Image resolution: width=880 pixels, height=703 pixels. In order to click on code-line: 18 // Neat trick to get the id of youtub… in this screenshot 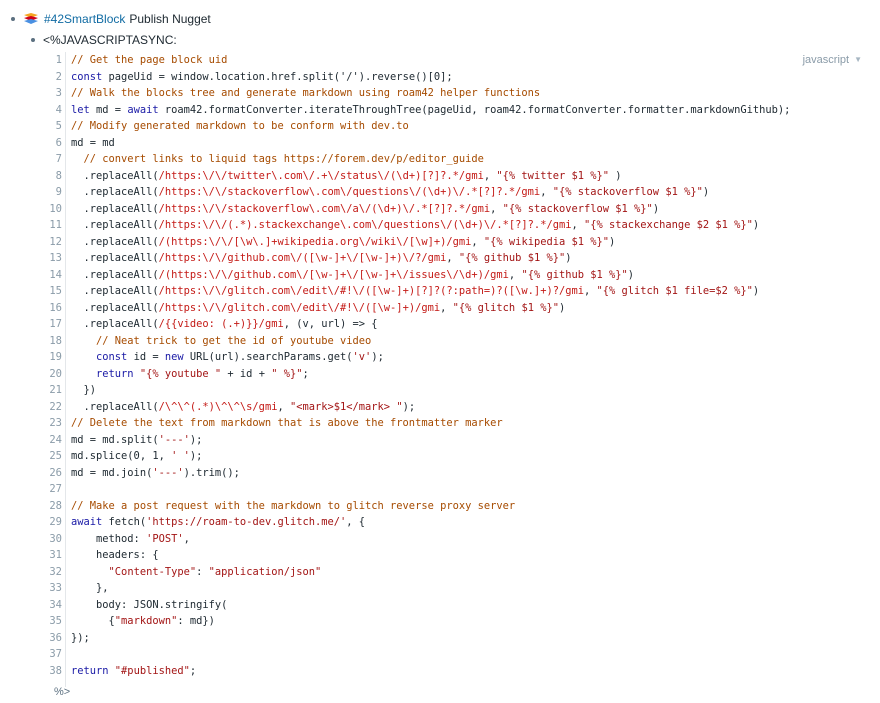, I will do `click(464, 341)`.